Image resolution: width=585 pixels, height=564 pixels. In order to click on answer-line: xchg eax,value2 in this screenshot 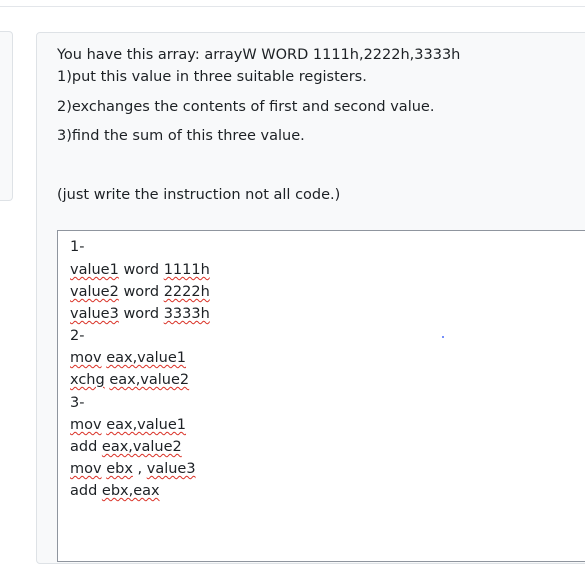, I will do `click(130, 380)`.